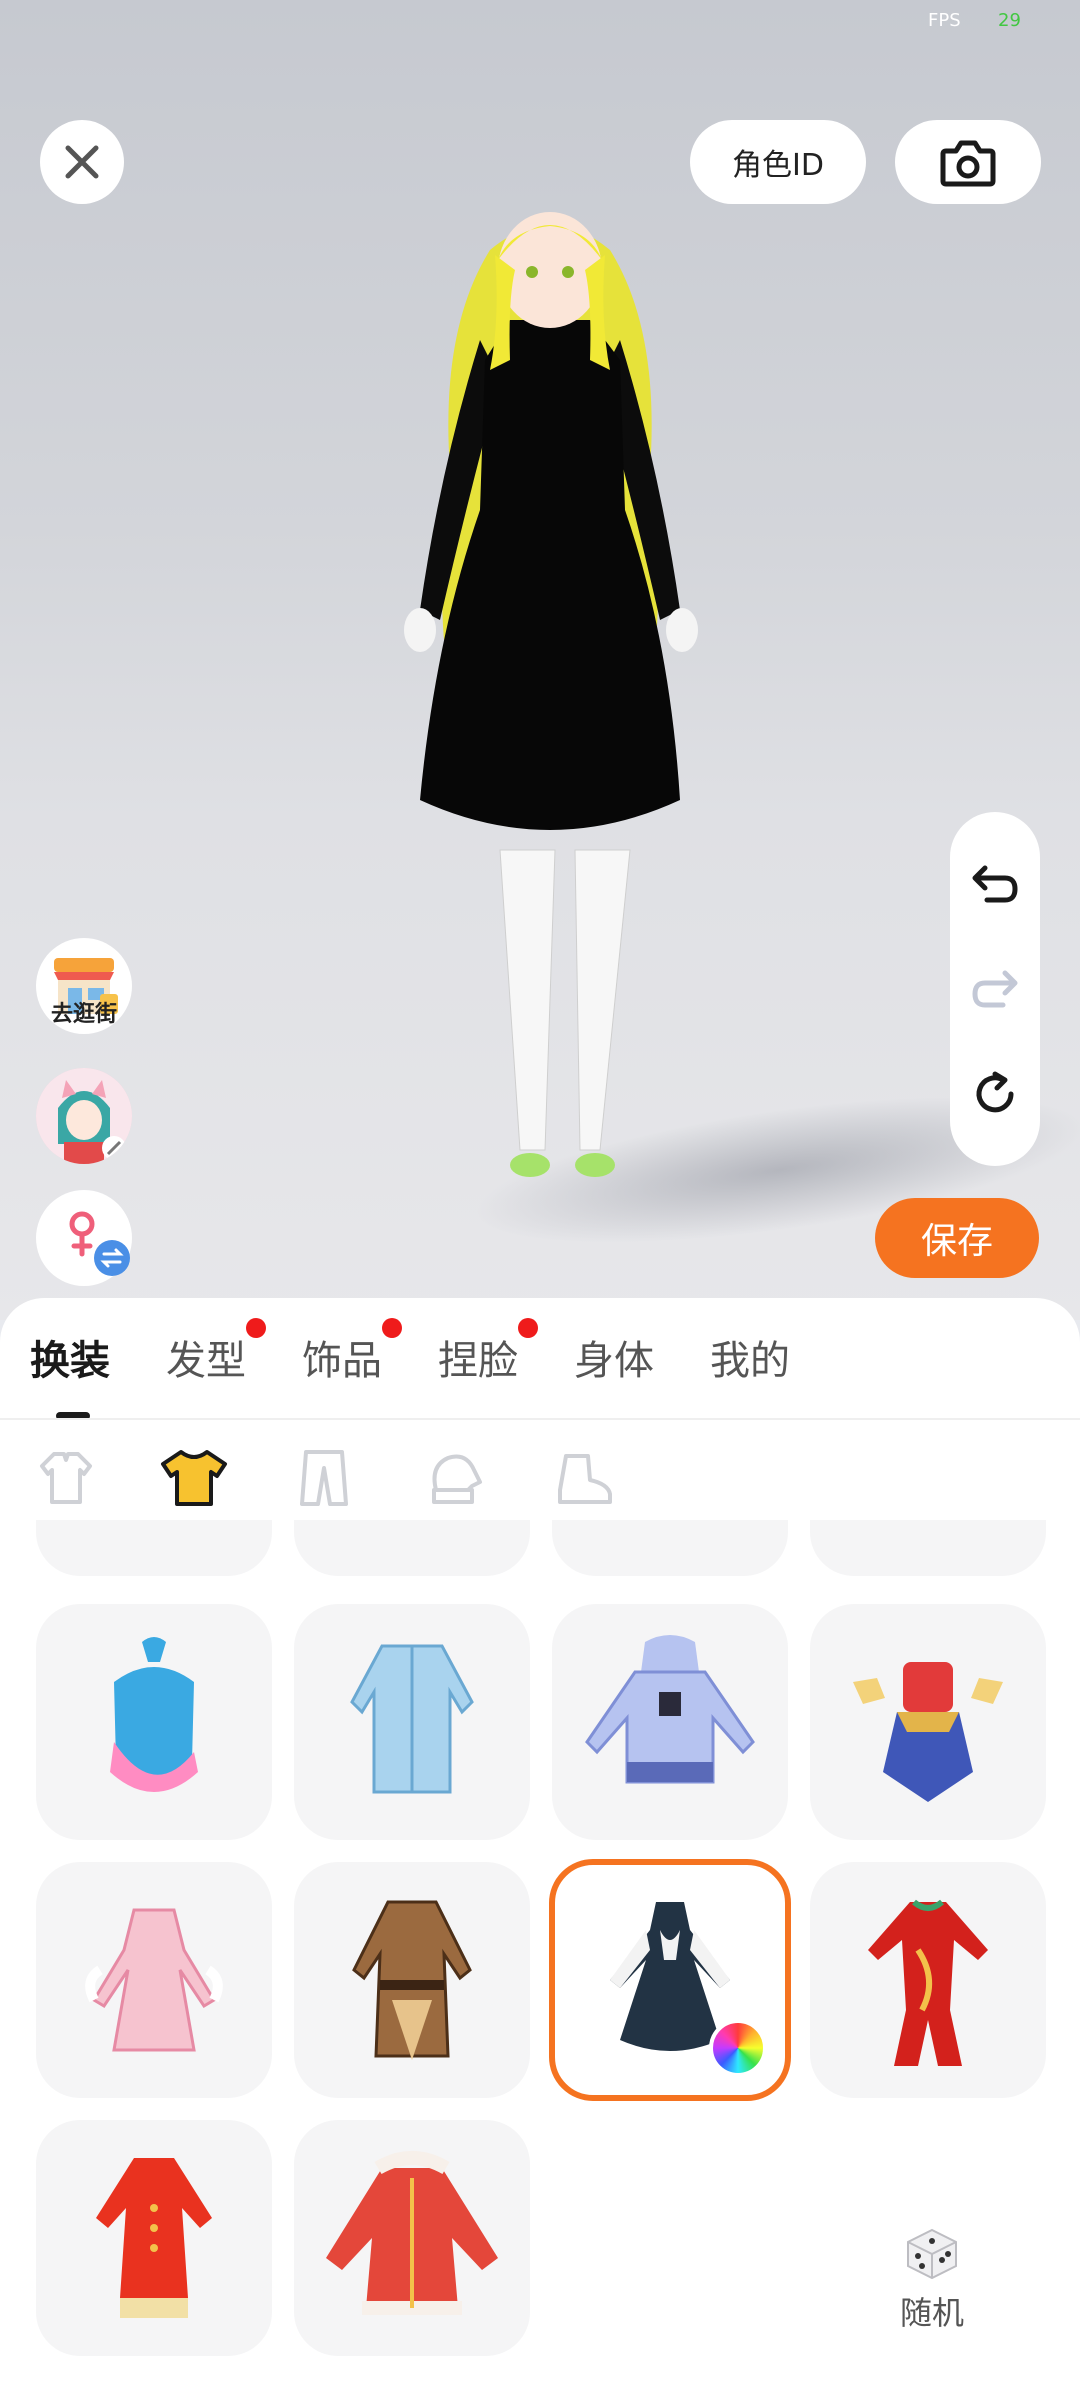 This screenshot has height=2400, width=1080. I want to click on outfit-card-red-dragon-qipao, so click(928, 1980).